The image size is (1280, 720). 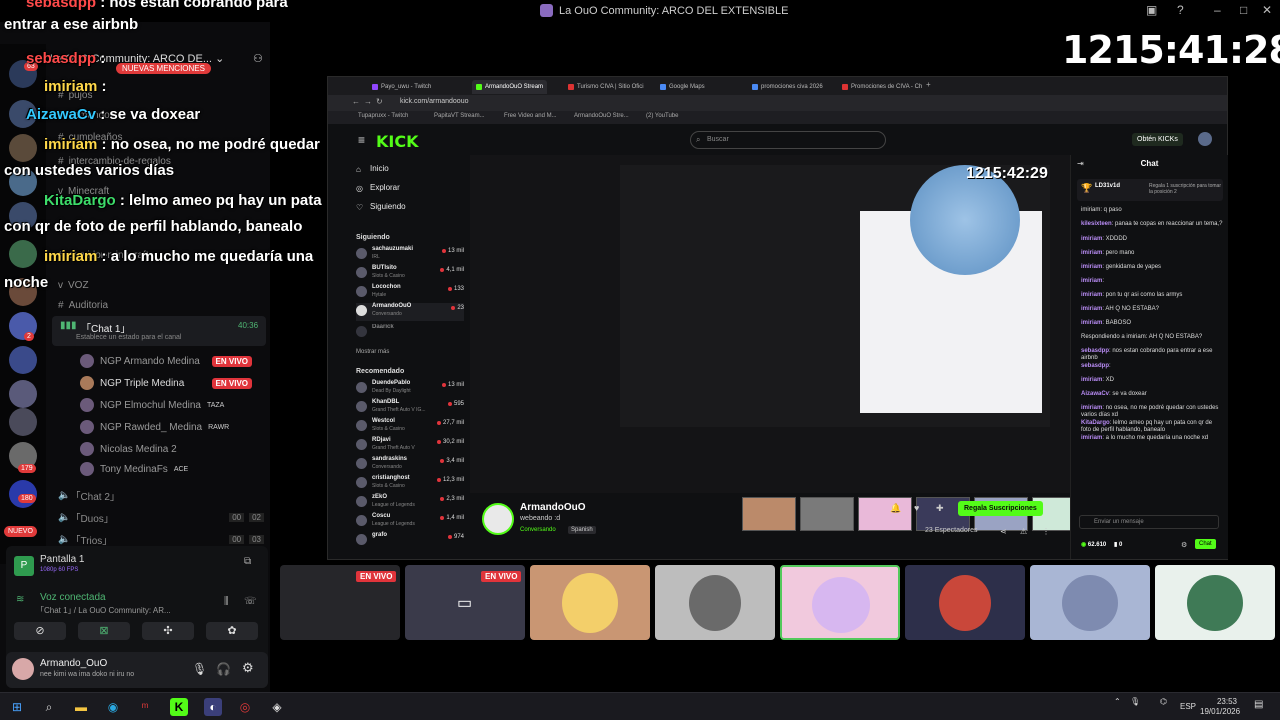 What do you see at coordinates (232, 631) in the screenshot?
I see `soundboard-button: ✿` at bounding box center [232, 631].